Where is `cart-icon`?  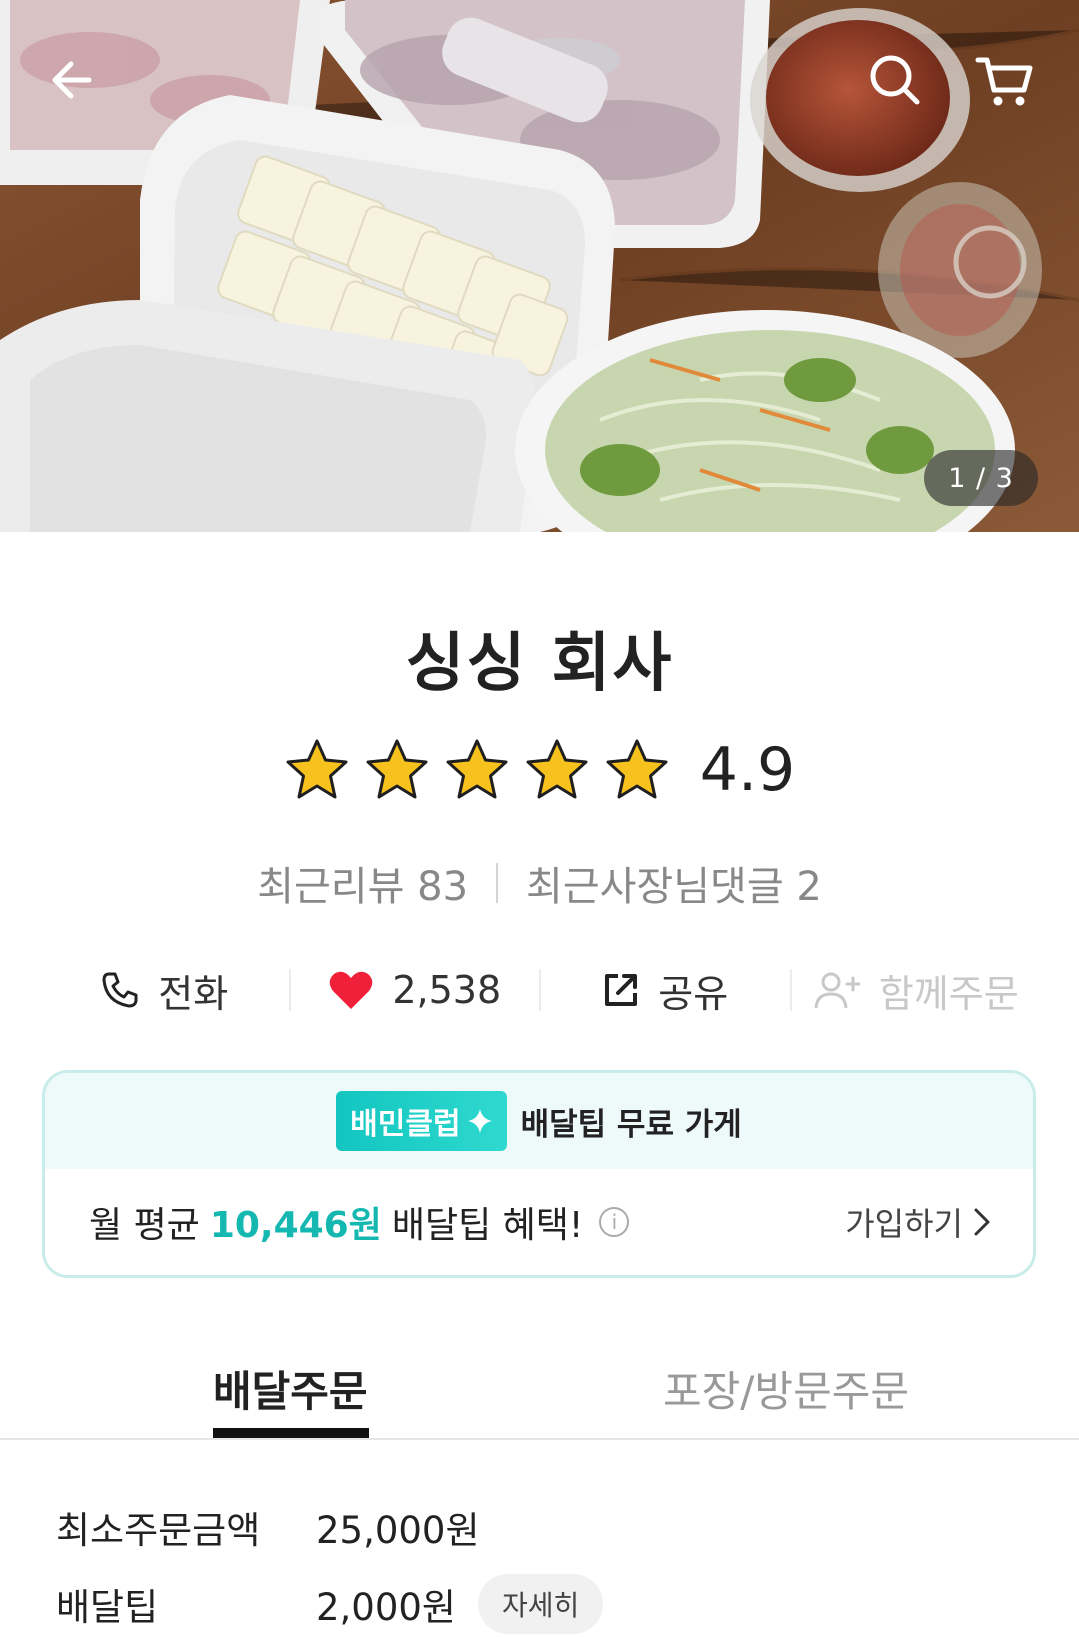
cart-icon is located at coordinates (1004, 81).